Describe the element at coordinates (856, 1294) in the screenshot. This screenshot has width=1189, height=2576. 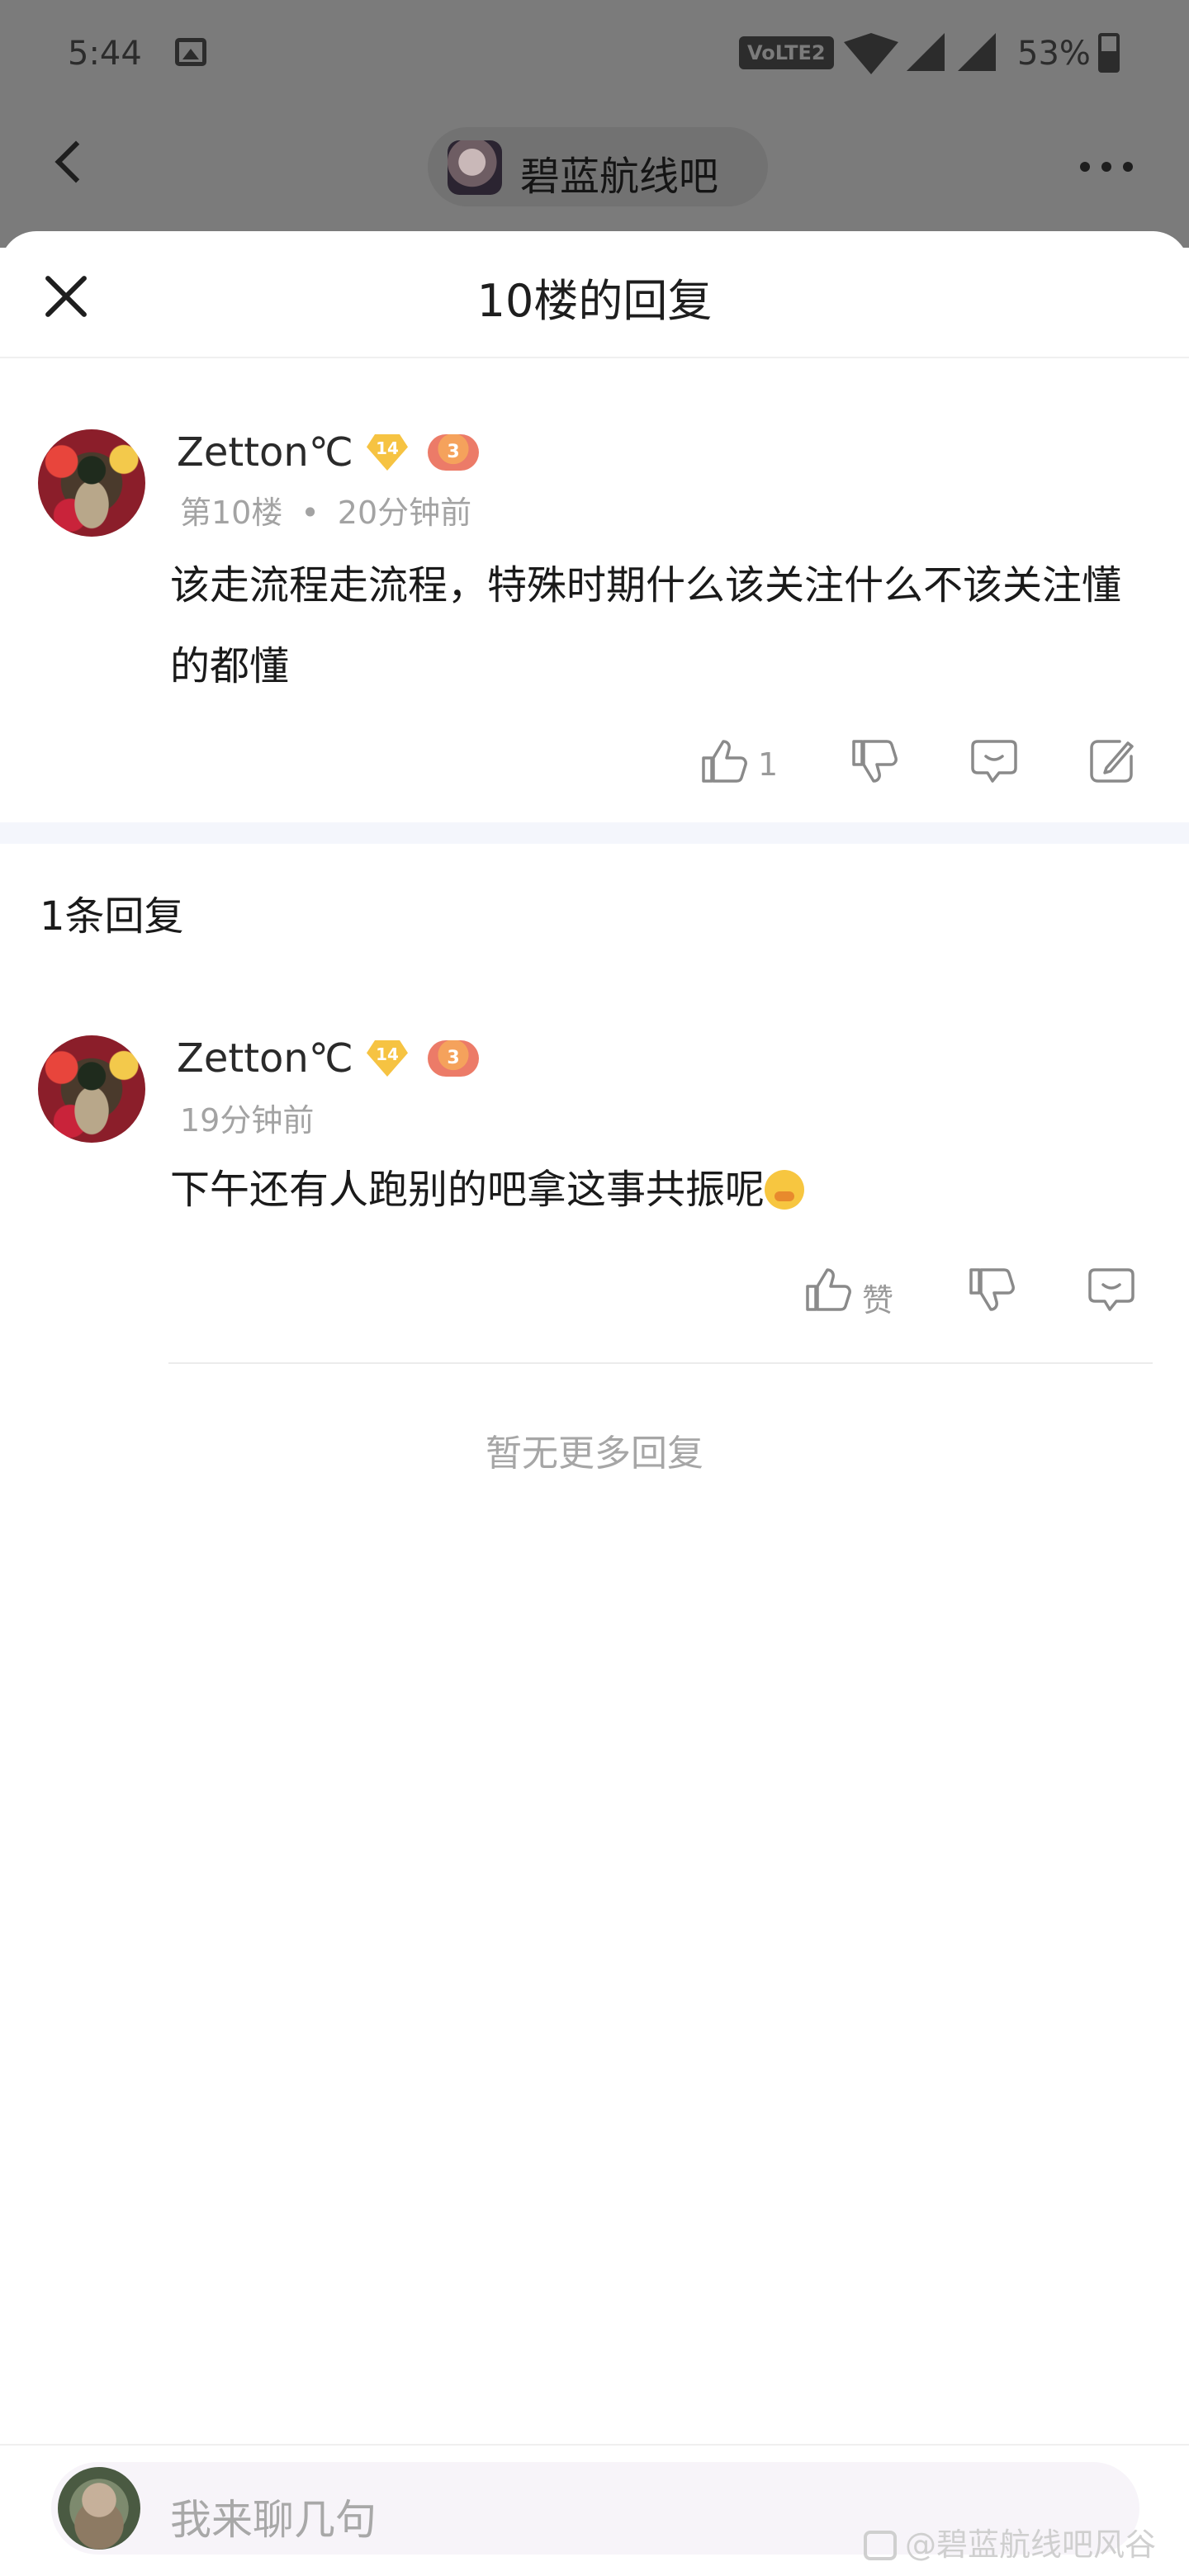
I see `like-button: 赞` at that location.